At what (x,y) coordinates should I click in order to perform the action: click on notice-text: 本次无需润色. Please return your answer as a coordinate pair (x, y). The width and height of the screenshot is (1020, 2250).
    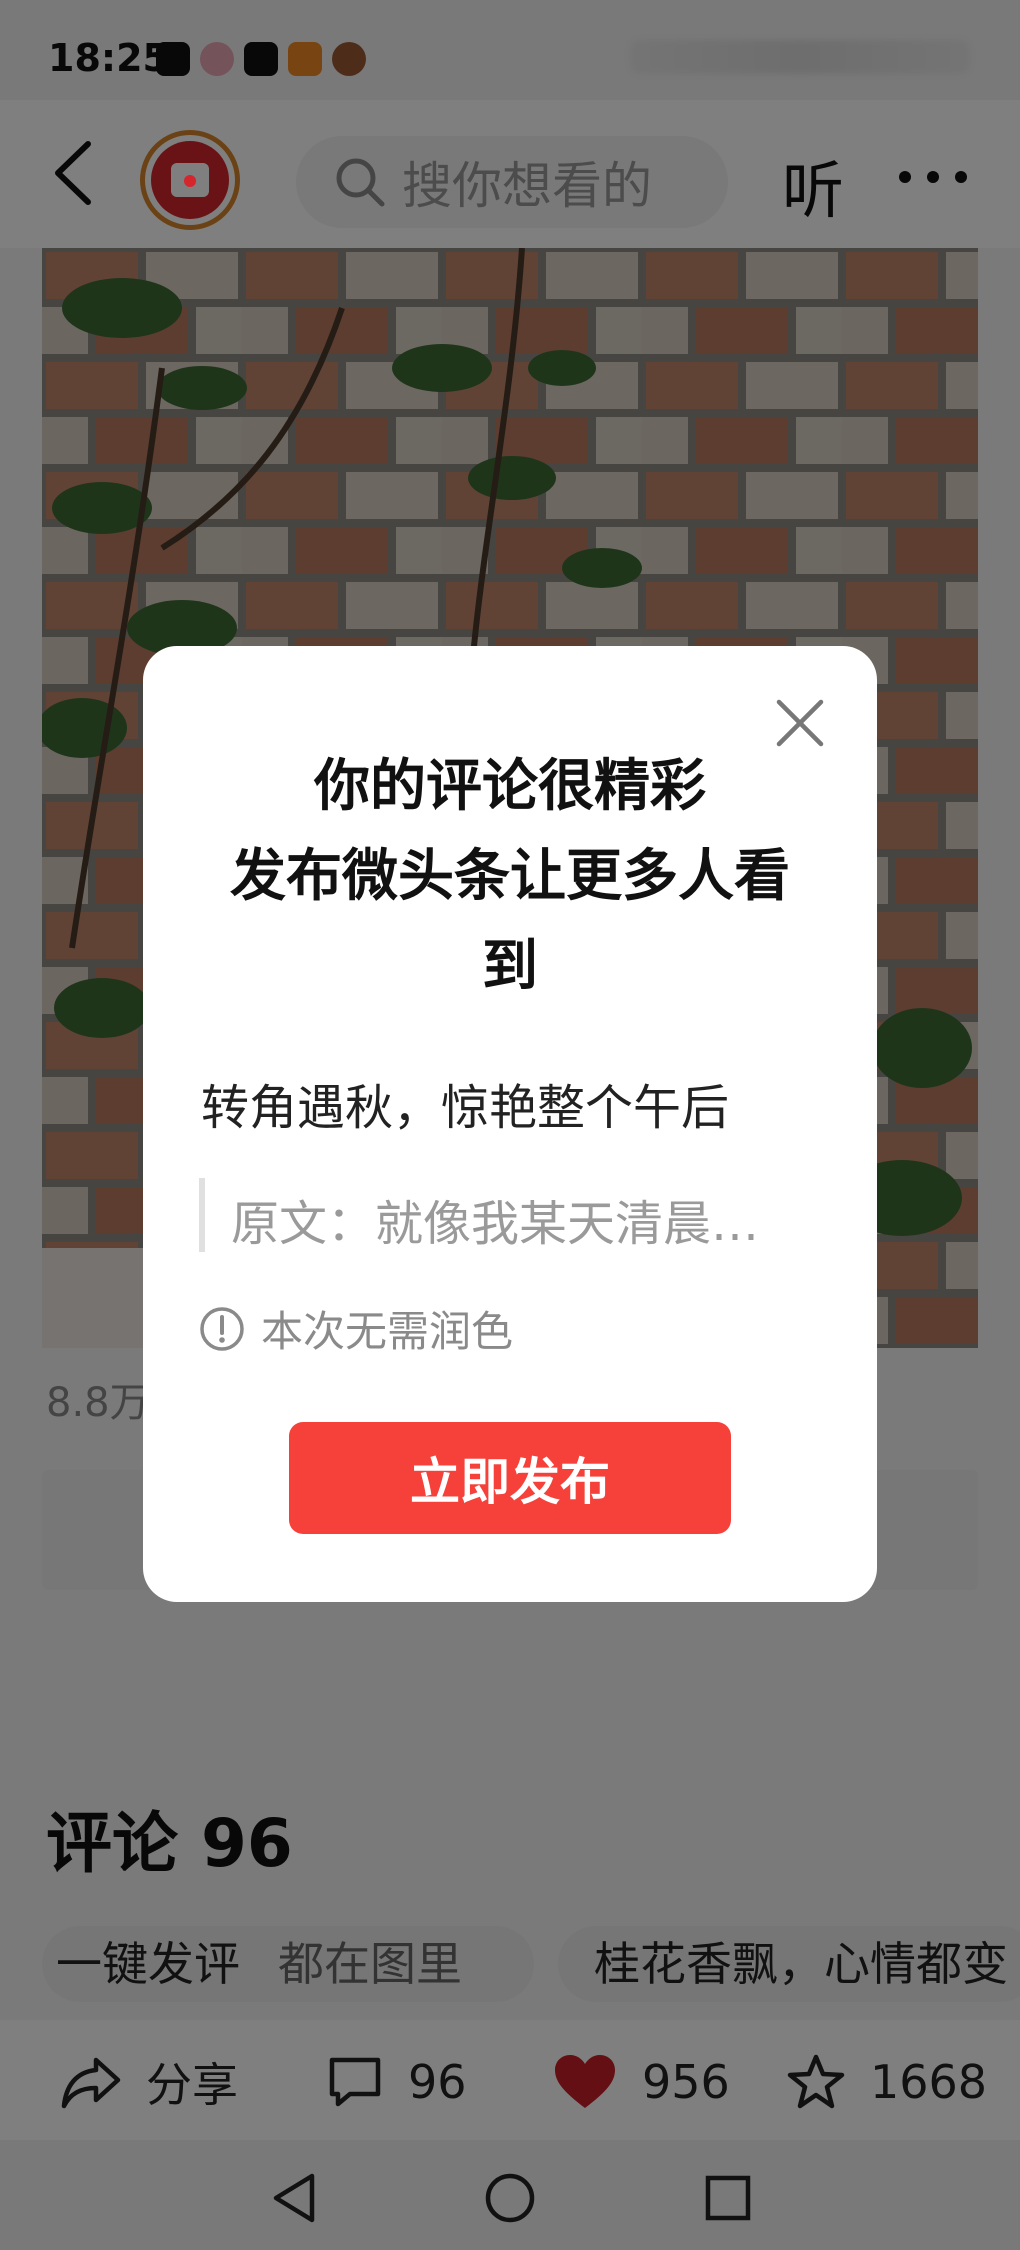
    Looking at the image, I should click on (387, 1331).